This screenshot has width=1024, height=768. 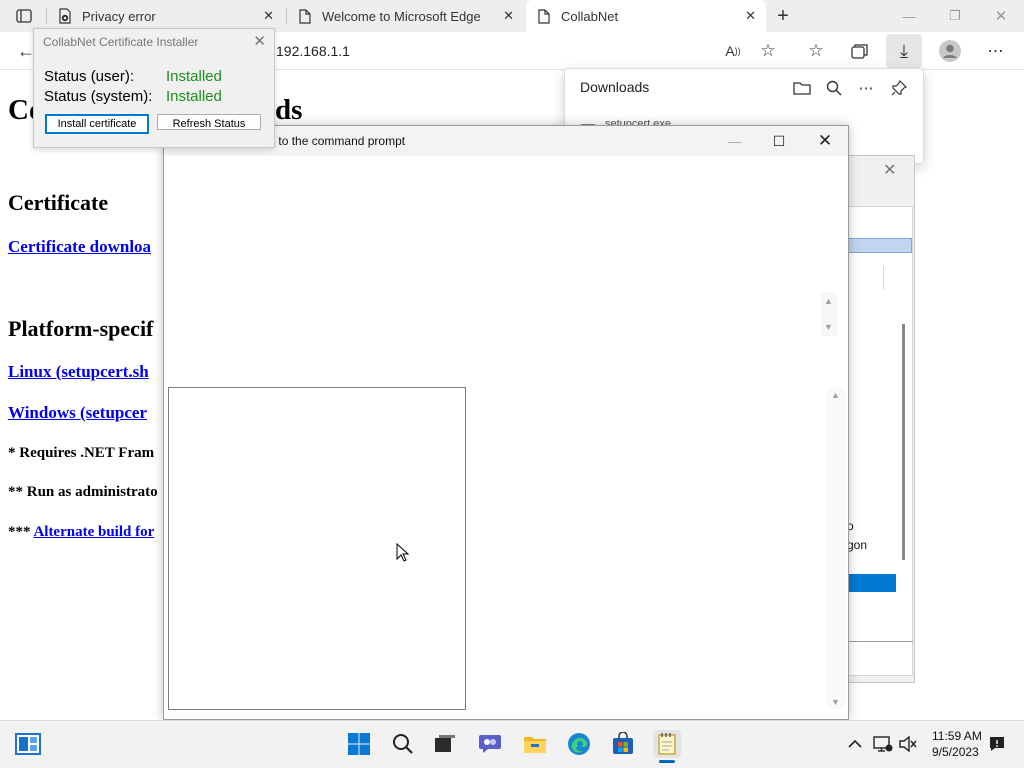 What do you see at coordinates (445, 744) in the screenshot?
I see `task-view-icon` at bounding box center [445, 744].